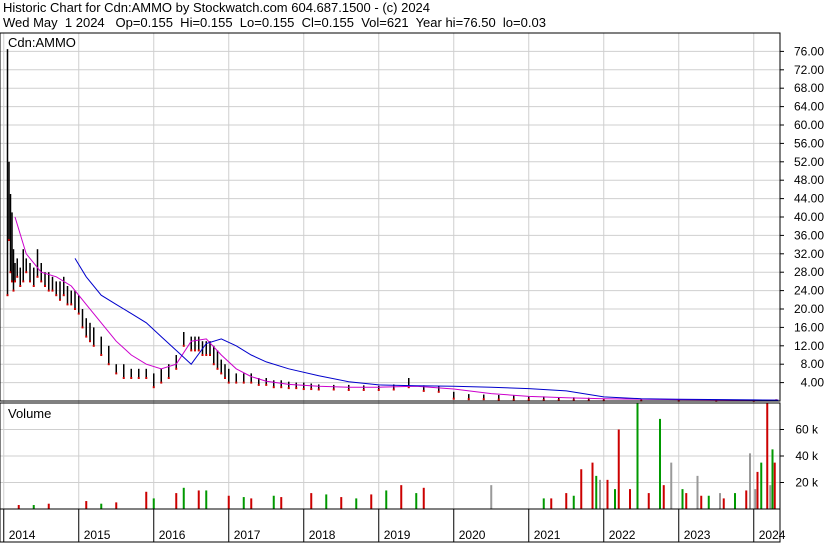 The width and height of the screenshot is (830, 543). Describe the element at coordinates (809, 346) in the screenshot. I see `price-y-tick-label: 12.00` at that location.